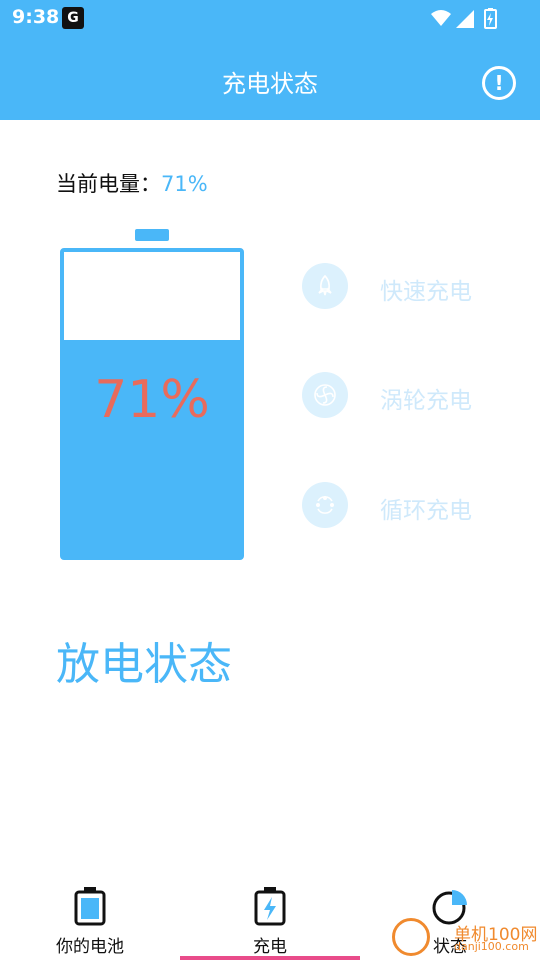 The image size is (540, 960). Describe the element at coordinates (270, 60) in the screenshot. I see `app-header: 9:38 G 充电状态 !` at that location.